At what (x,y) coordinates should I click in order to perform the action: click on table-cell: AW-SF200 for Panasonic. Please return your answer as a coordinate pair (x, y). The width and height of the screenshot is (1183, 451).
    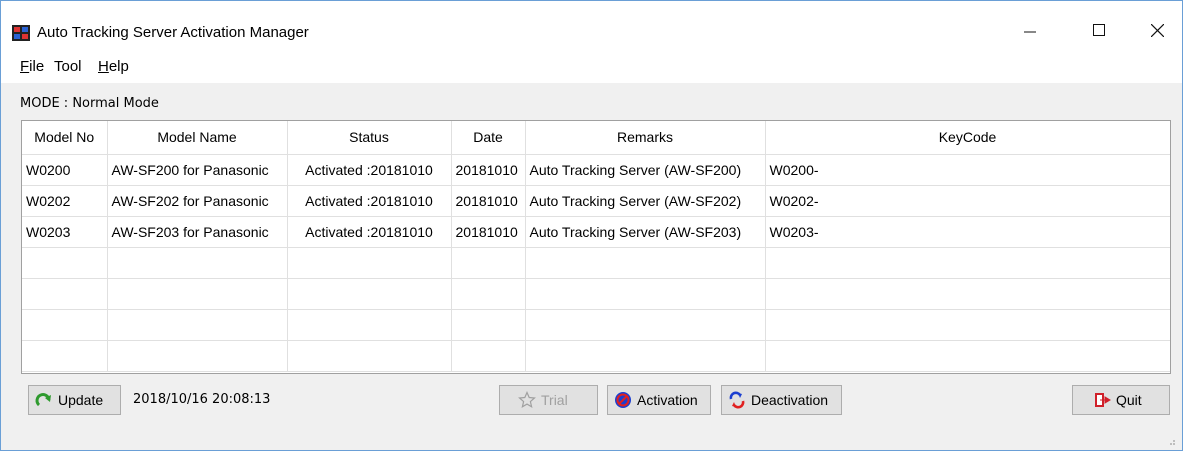
    Looking at the image, I should click on (197, 170).